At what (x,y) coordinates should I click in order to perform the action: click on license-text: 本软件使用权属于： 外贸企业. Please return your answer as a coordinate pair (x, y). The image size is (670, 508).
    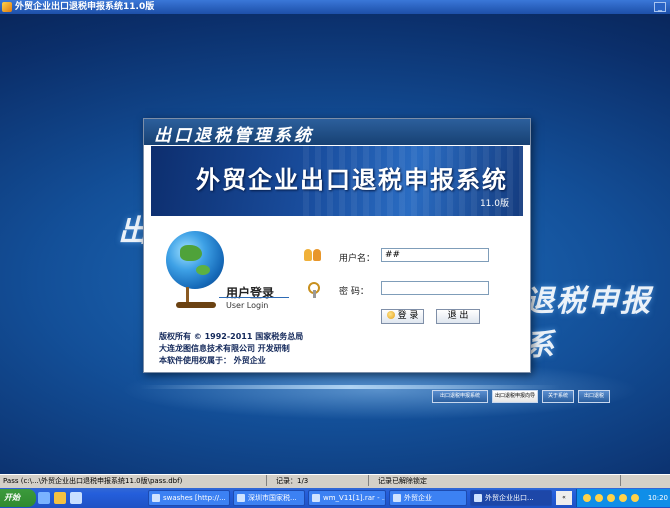
    Looking at the image, I should click on (212, 360).